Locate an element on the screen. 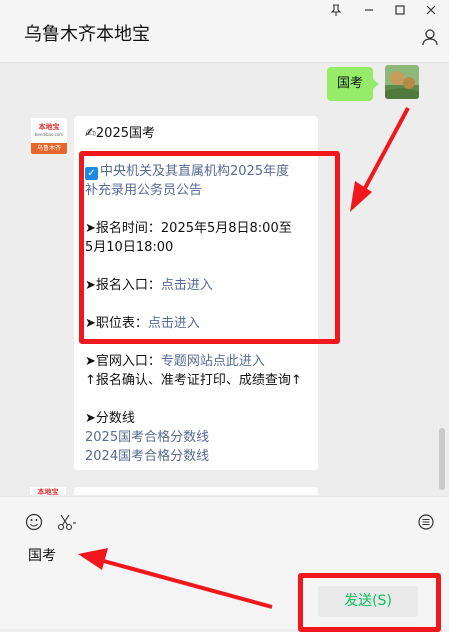 The image size is (449, 632). bot-avatar: 本地宝 bendibao.com 乌鲁木齐 is located at coordinates (49, 136).